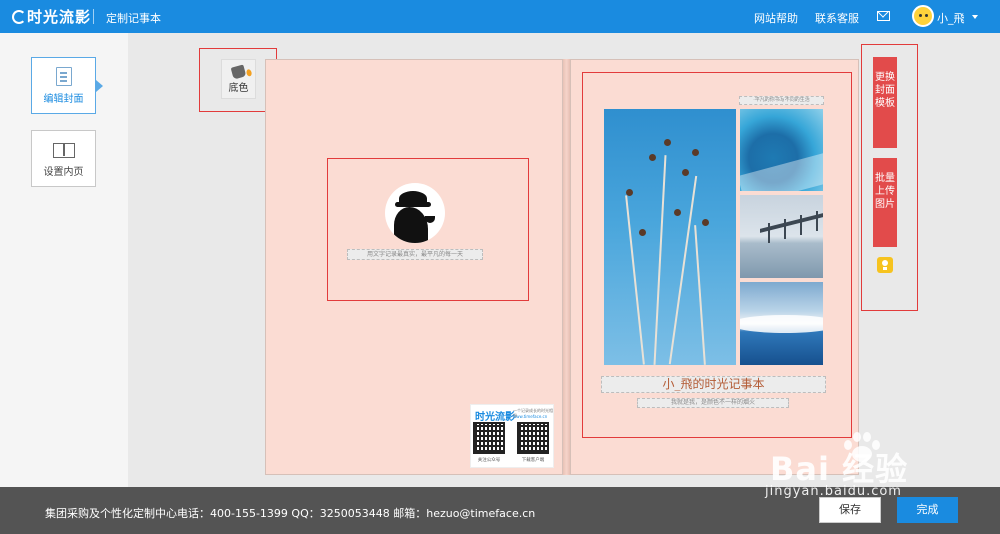  What do you see at coordinates (19, 17) in the screenshot?
I see `logo-mark-icon` at bounding box center [19, 17].